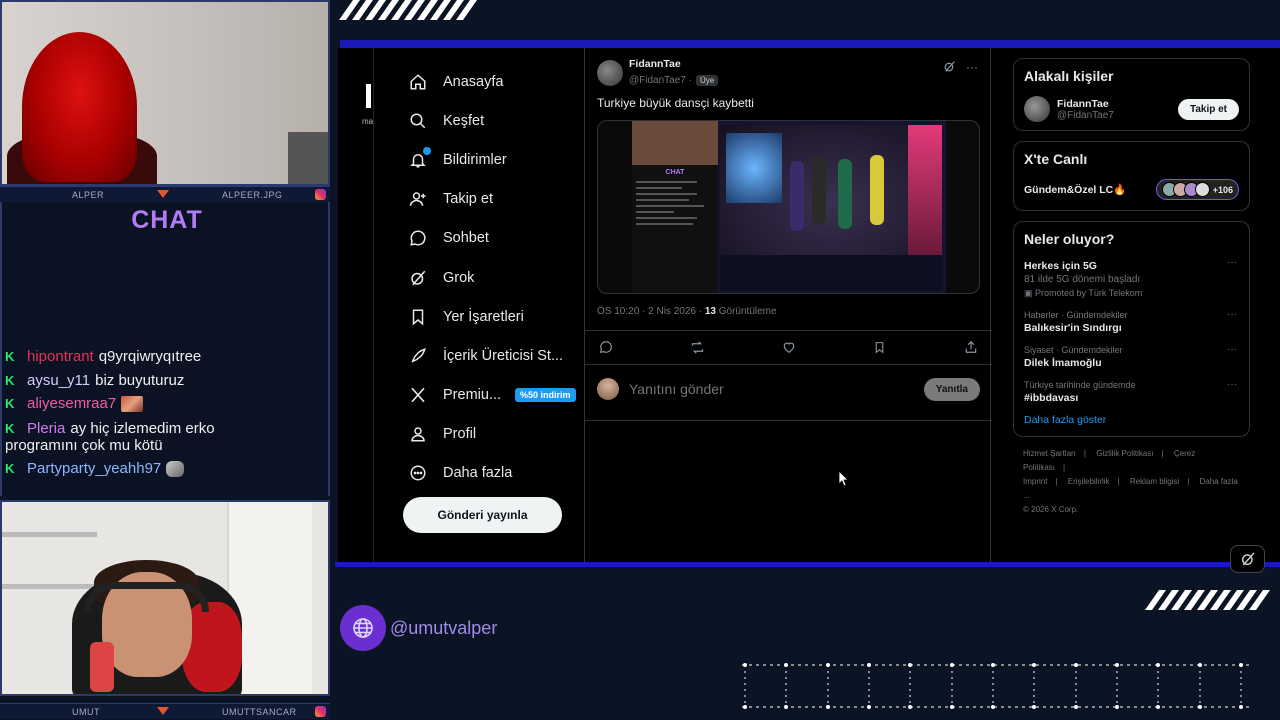 The height and width of the screenshot is (720, 1280). I want to click on nav-explore: Keşfet, so click(498, 120).